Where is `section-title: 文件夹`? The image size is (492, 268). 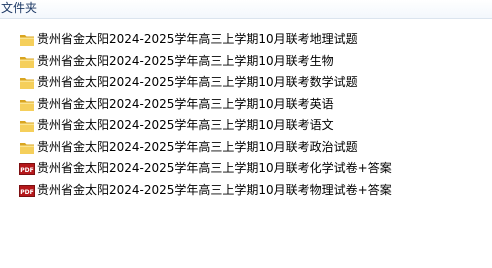 section-title: 文件夹 is located at coordinates (19, 8).